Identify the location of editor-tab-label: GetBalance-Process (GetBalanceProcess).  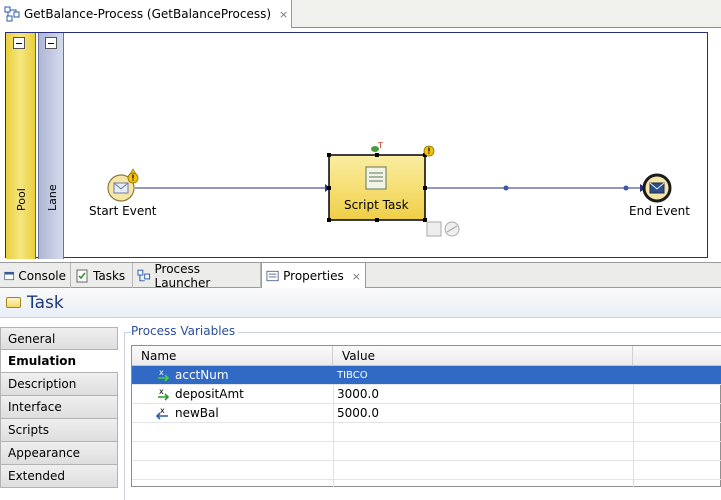
(148, 14).